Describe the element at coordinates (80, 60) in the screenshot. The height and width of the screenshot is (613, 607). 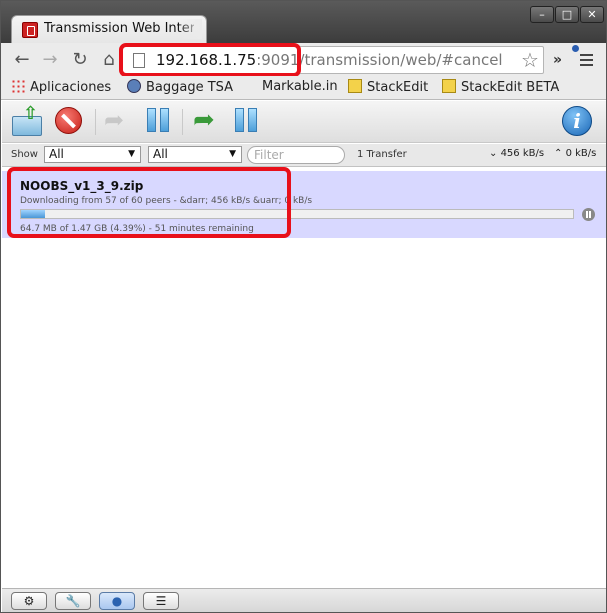
I see `reload-icon: ↻` at that location.